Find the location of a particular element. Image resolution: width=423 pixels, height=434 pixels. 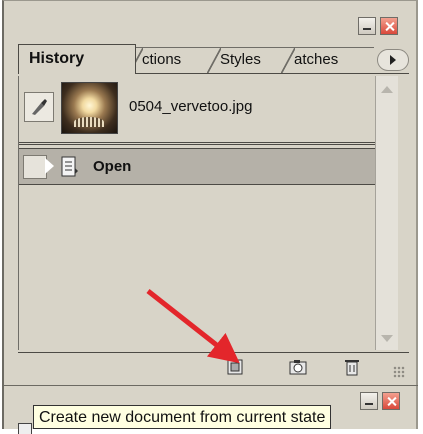

tab-history: History is located at coordinates (77, 59).